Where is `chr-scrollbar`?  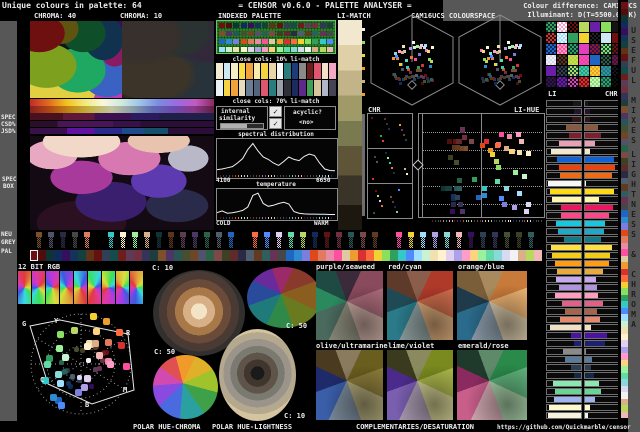 chr-scrollbar is located at coordinates (363, 165).